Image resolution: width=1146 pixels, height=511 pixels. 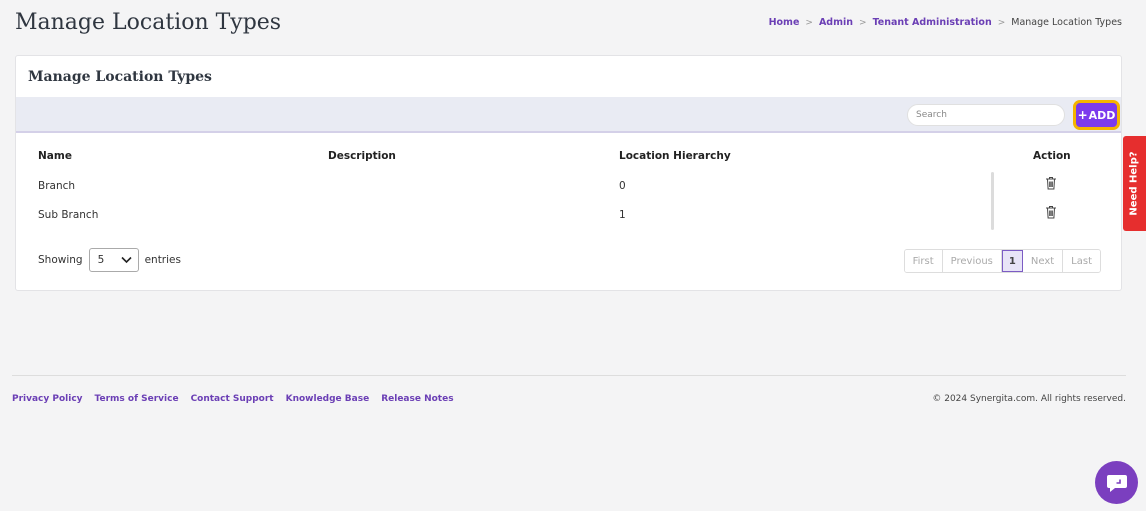 What do you see at coordinates (162, 260) in the screenshot?
I see `entries-label: entries` at bounding box center [162, 260].